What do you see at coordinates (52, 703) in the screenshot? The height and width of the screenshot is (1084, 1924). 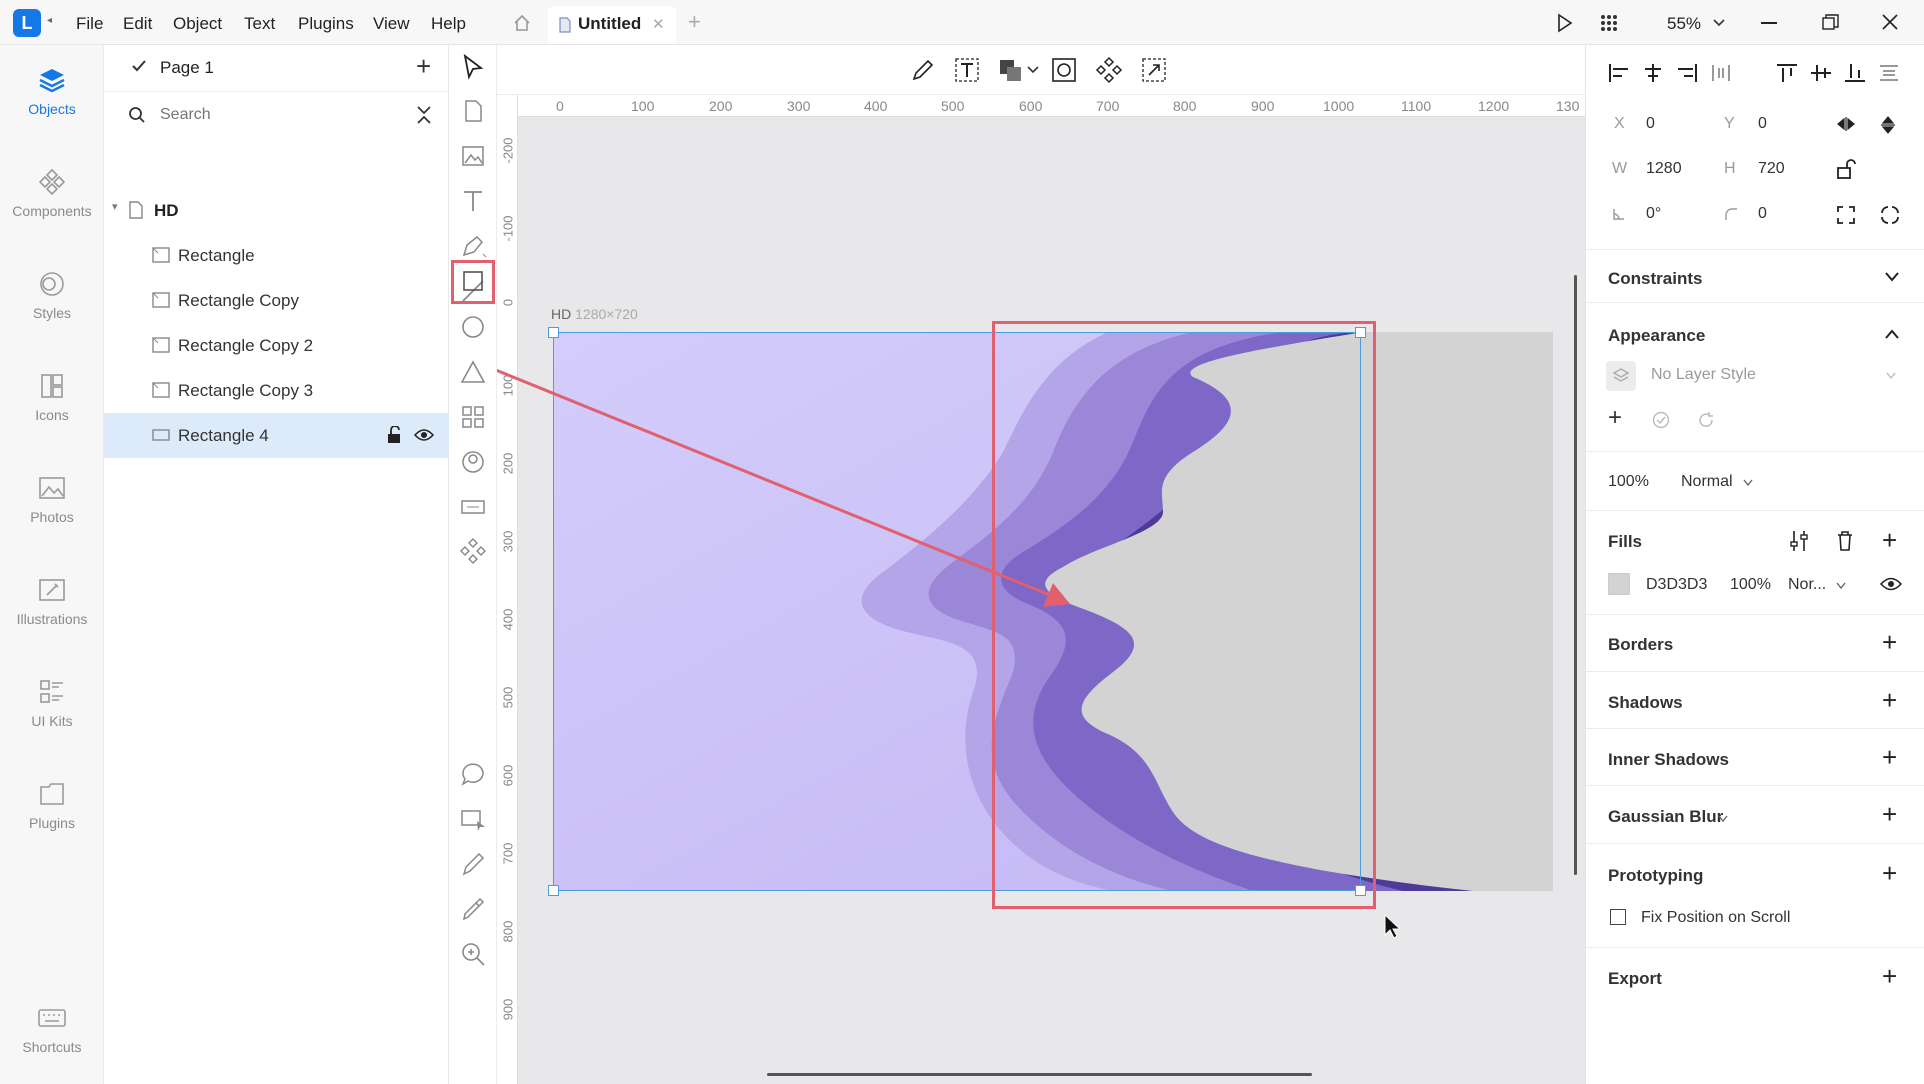 I see `rail-item-ui-kits: UI Kits` at bounding box center [52, 703].